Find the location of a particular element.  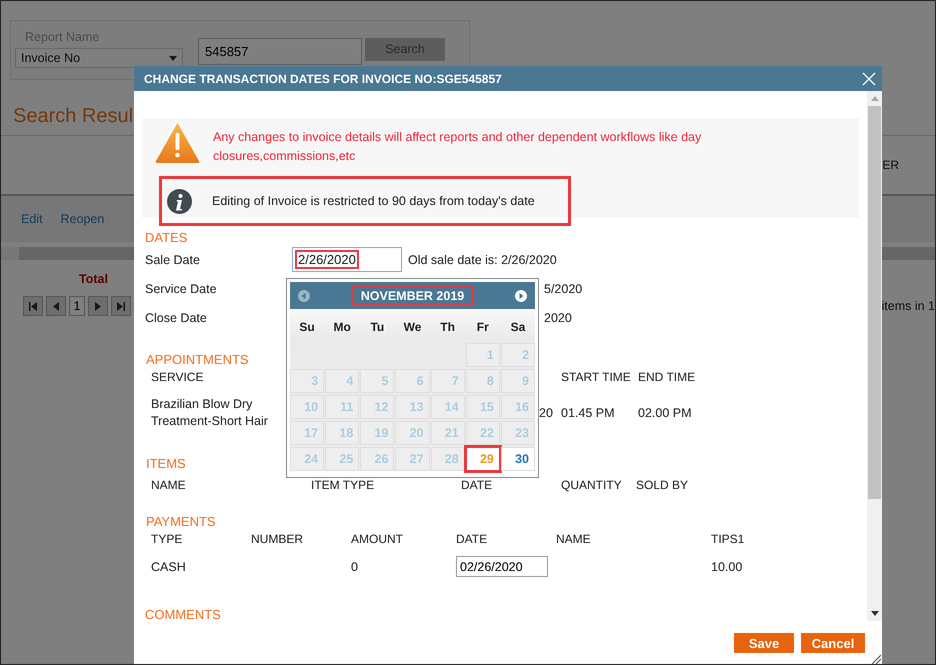

column-header: SERVICE is located at coordinates (177, 377).